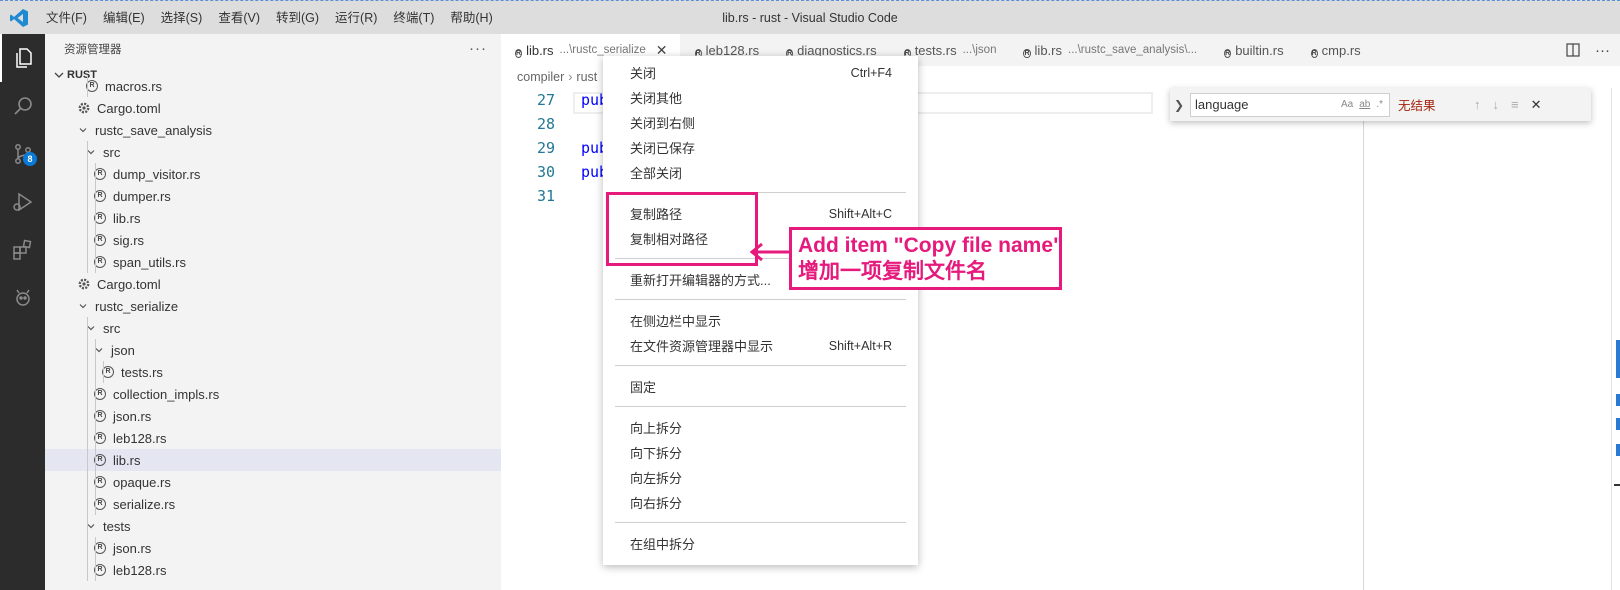  What do you see at coordinates (129, 240) in the screenshot?
I see `tree-item-label: sig.rs` at bounding box center [129, 240].